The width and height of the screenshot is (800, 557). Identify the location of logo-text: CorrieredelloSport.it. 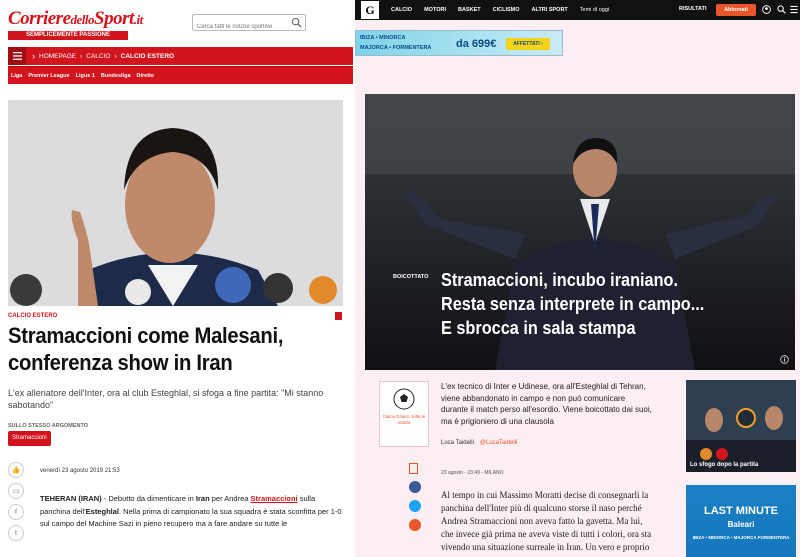
(75, 18).